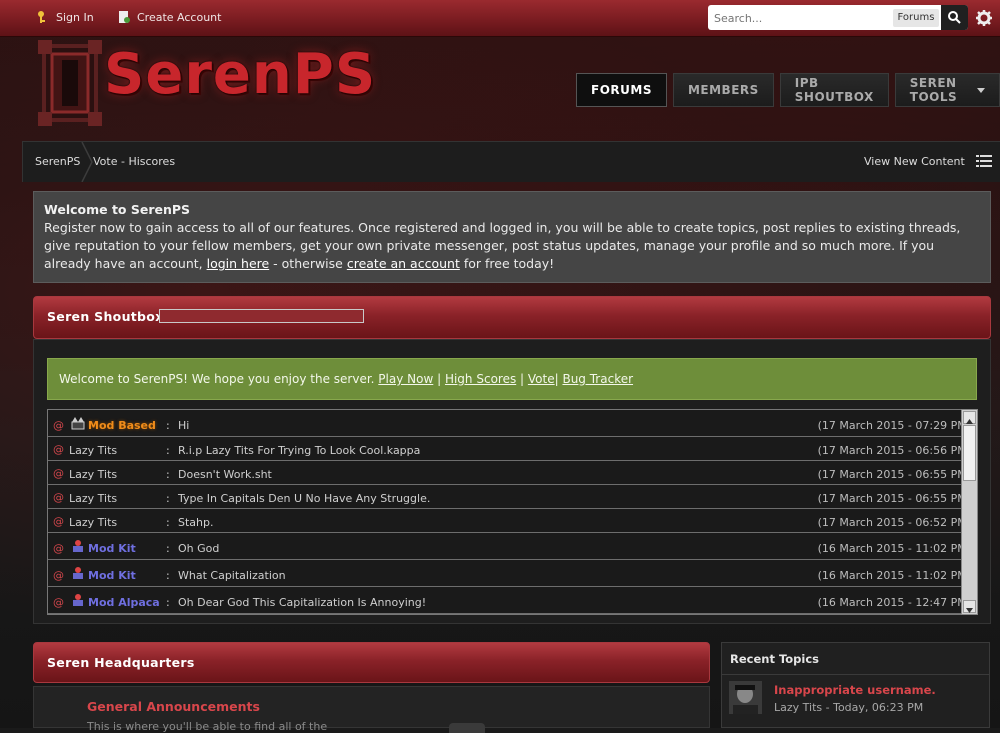  Describe the element at coordinates (122, 425) in the screenshot. I see `shout-user: Mod Based` at that location.